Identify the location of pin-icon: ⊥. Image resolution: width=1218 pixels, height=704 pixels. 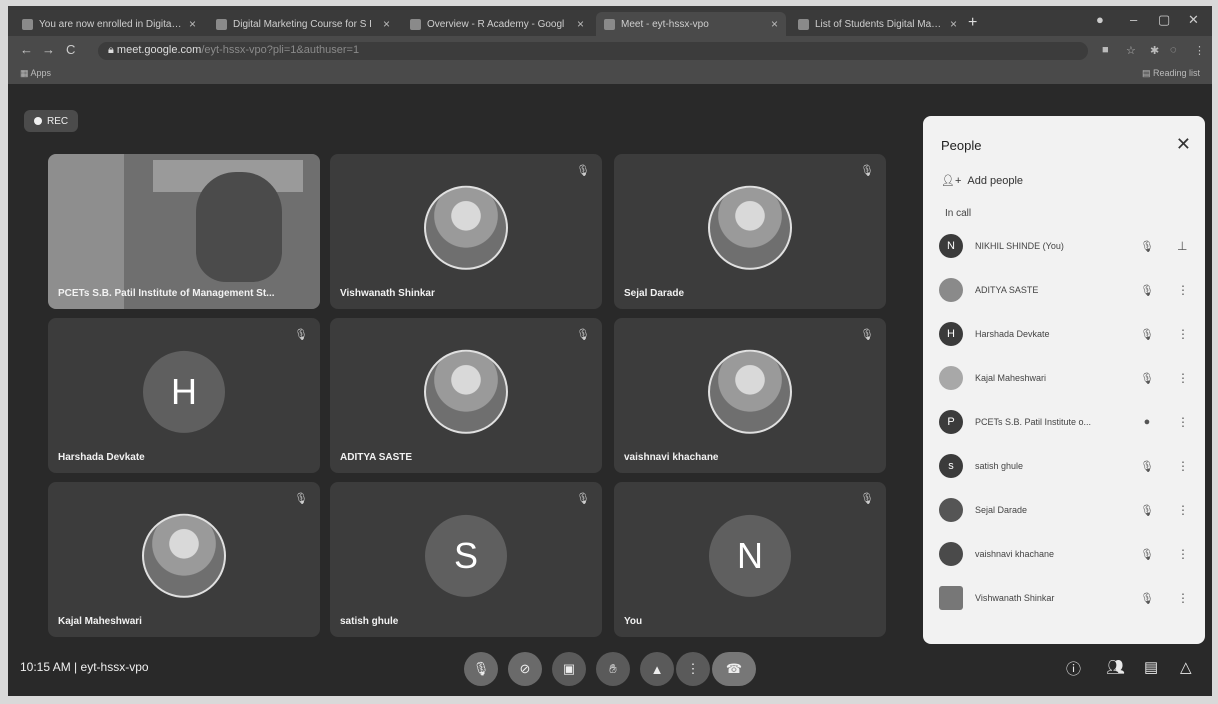
(1182, 246).